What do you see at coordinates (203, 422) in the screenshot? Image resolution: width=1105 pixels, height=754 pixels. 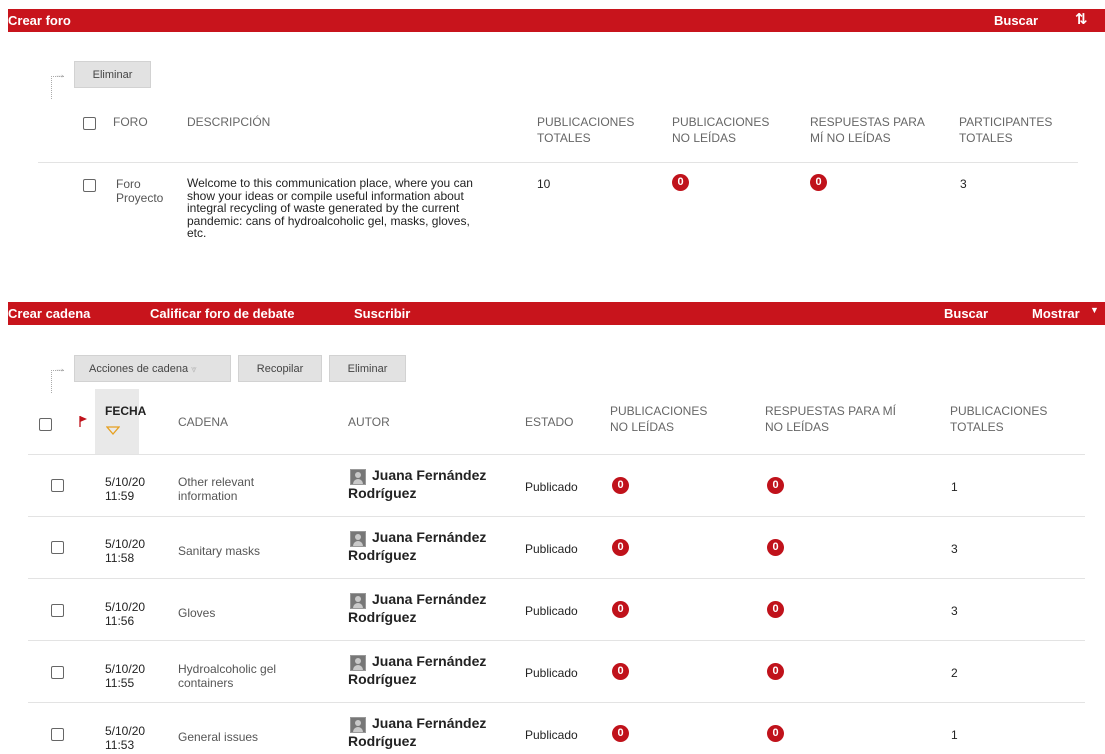 I see `header-thread: CADENA` at bounding box center [203, 422].